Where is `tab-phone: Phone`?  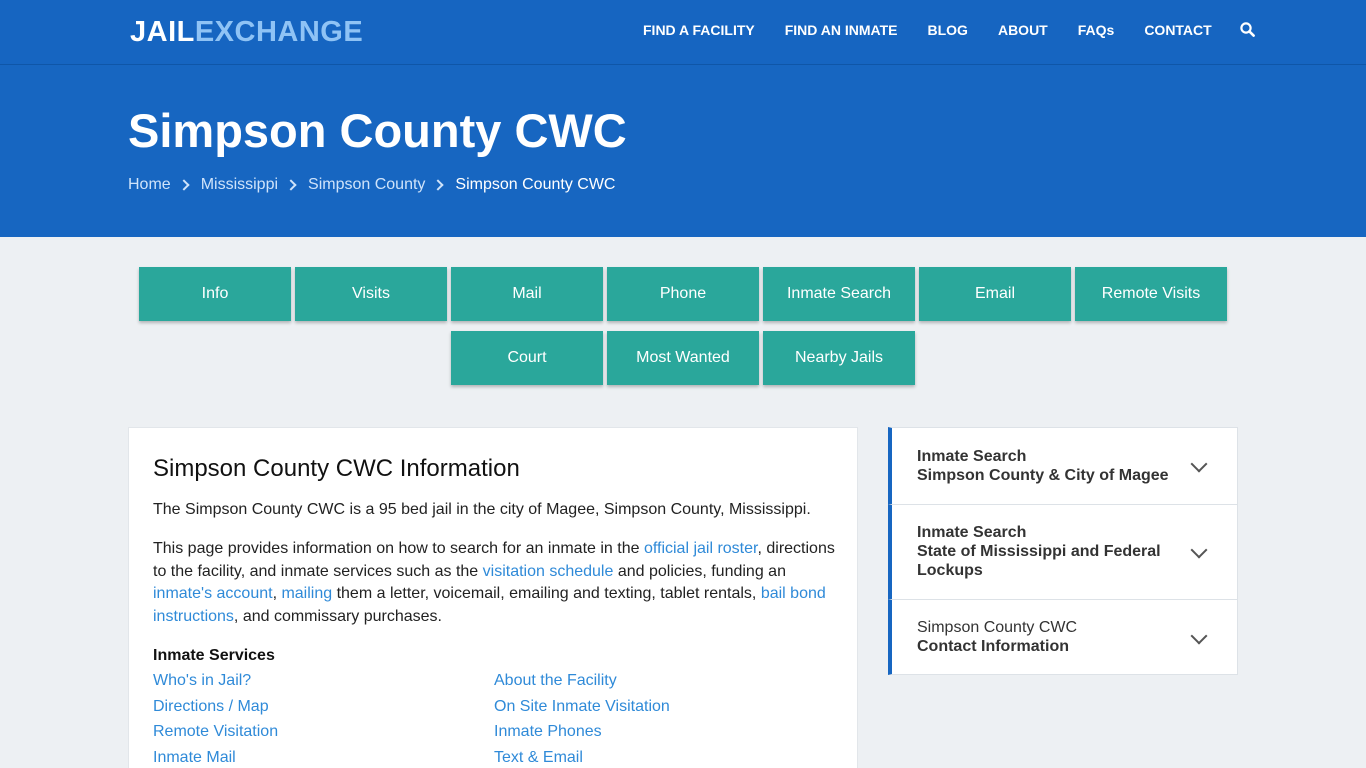
tab-phone: Phone is located at coordinates (683, 294).